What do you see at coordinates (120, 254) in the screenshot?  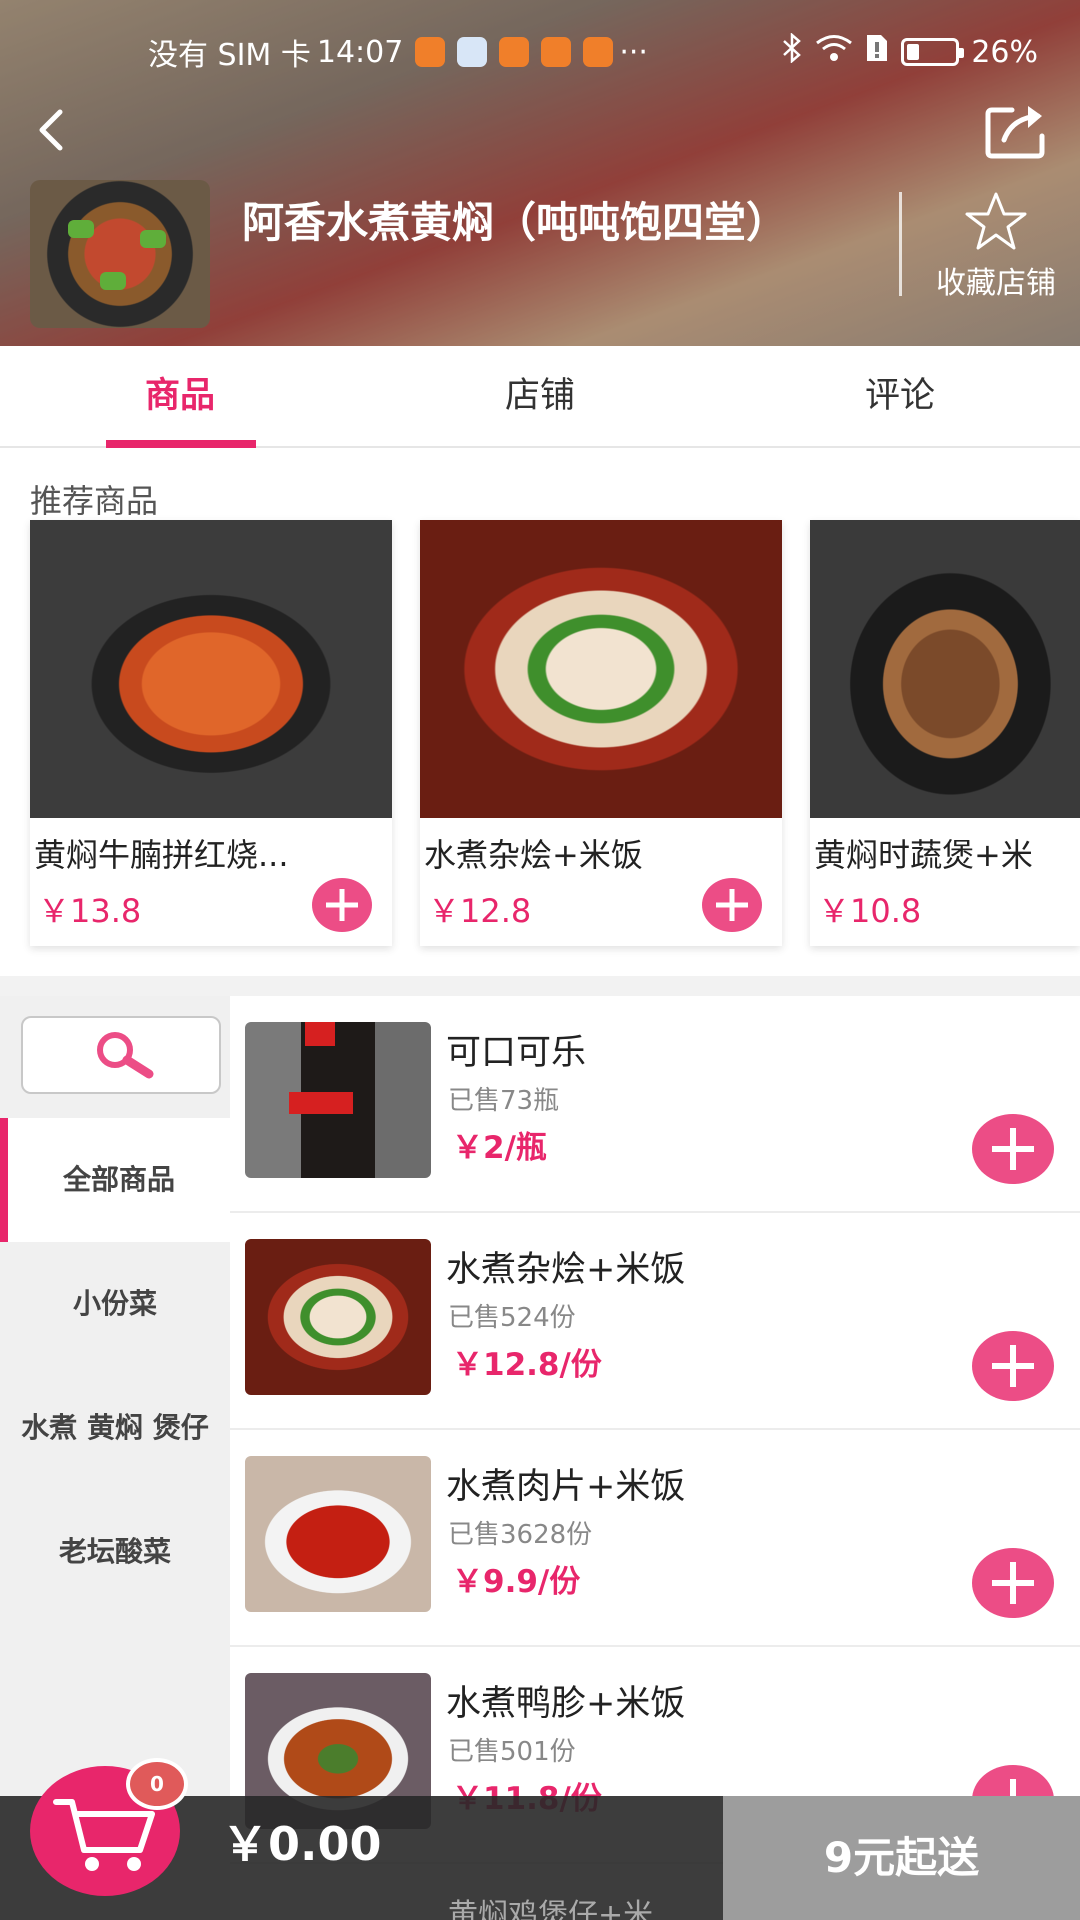 I see `shop-thumbnail` at bounding box center [120, 254].